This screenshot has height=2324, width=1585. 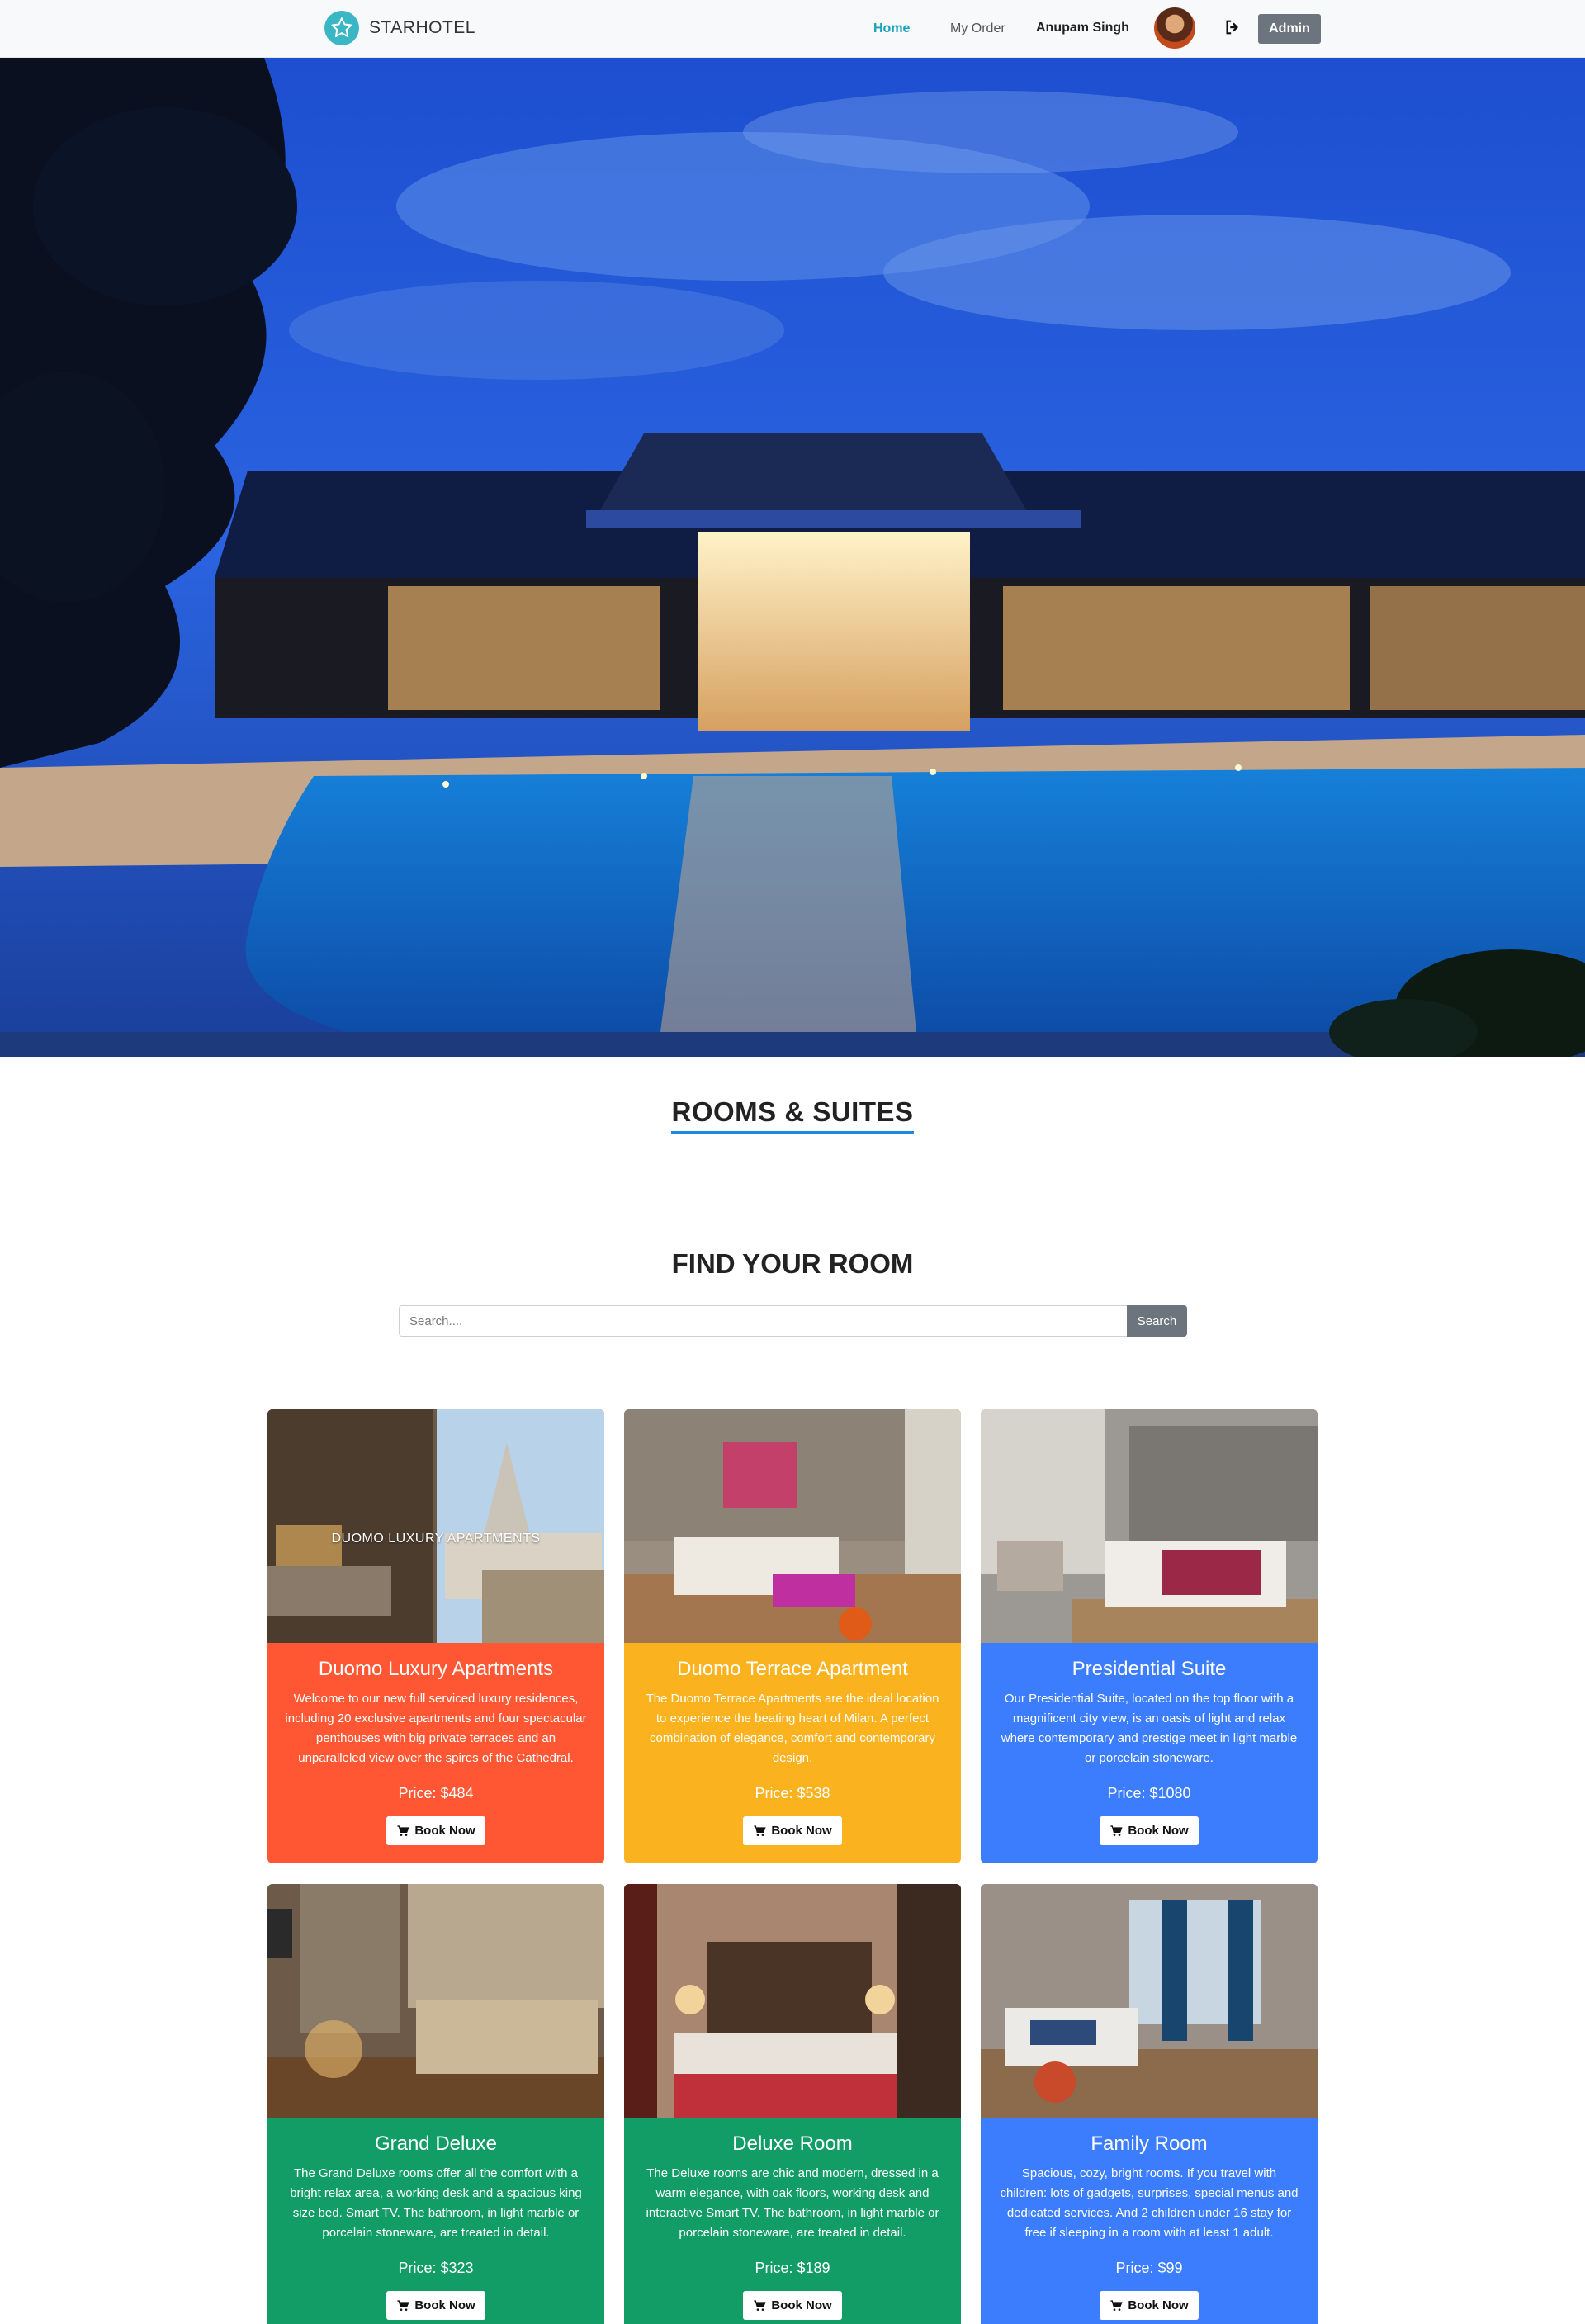 I want to click on room-price: Price: $99, so click(x=1149, y=2268).